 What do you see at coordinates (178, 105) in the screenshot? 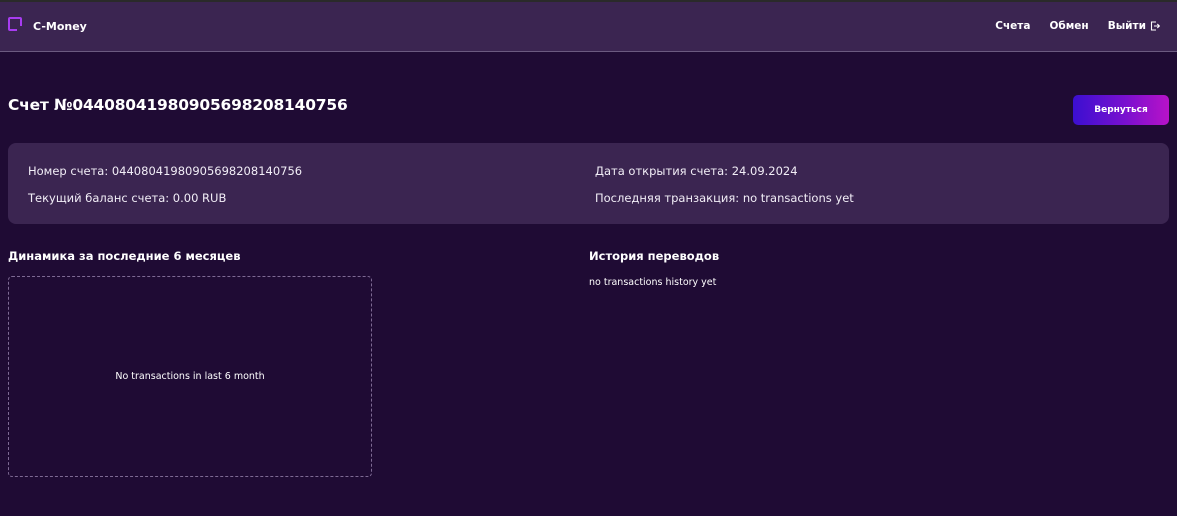
I see `page-title: Счет №04408041980905698208140756` at bounding box center [178, 105].